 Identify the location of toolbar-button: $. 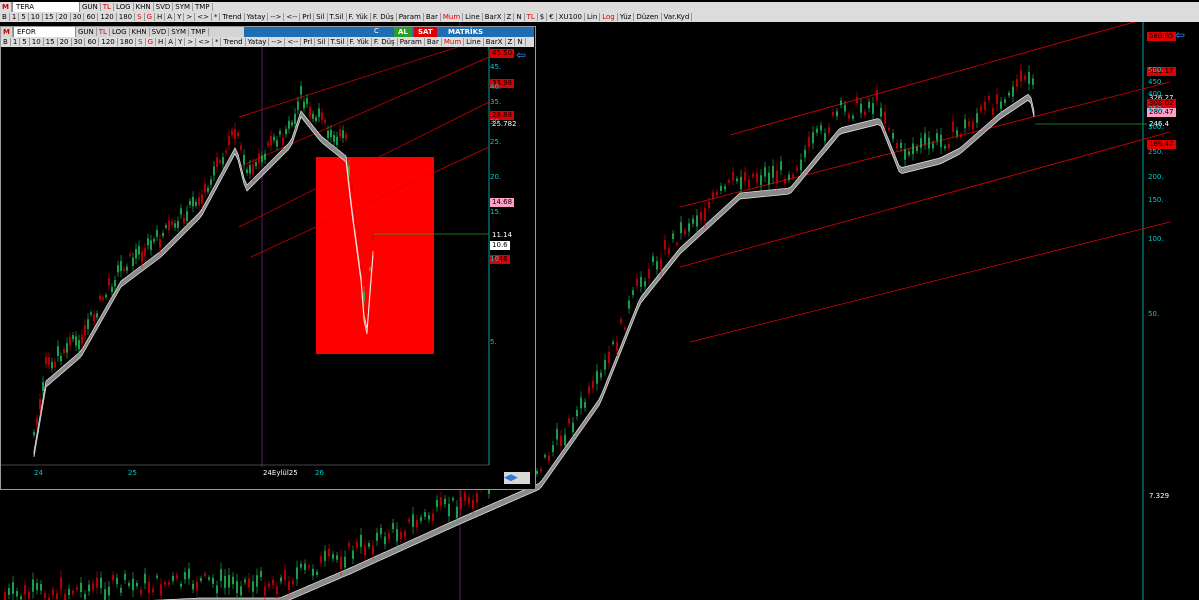
(542, 17).